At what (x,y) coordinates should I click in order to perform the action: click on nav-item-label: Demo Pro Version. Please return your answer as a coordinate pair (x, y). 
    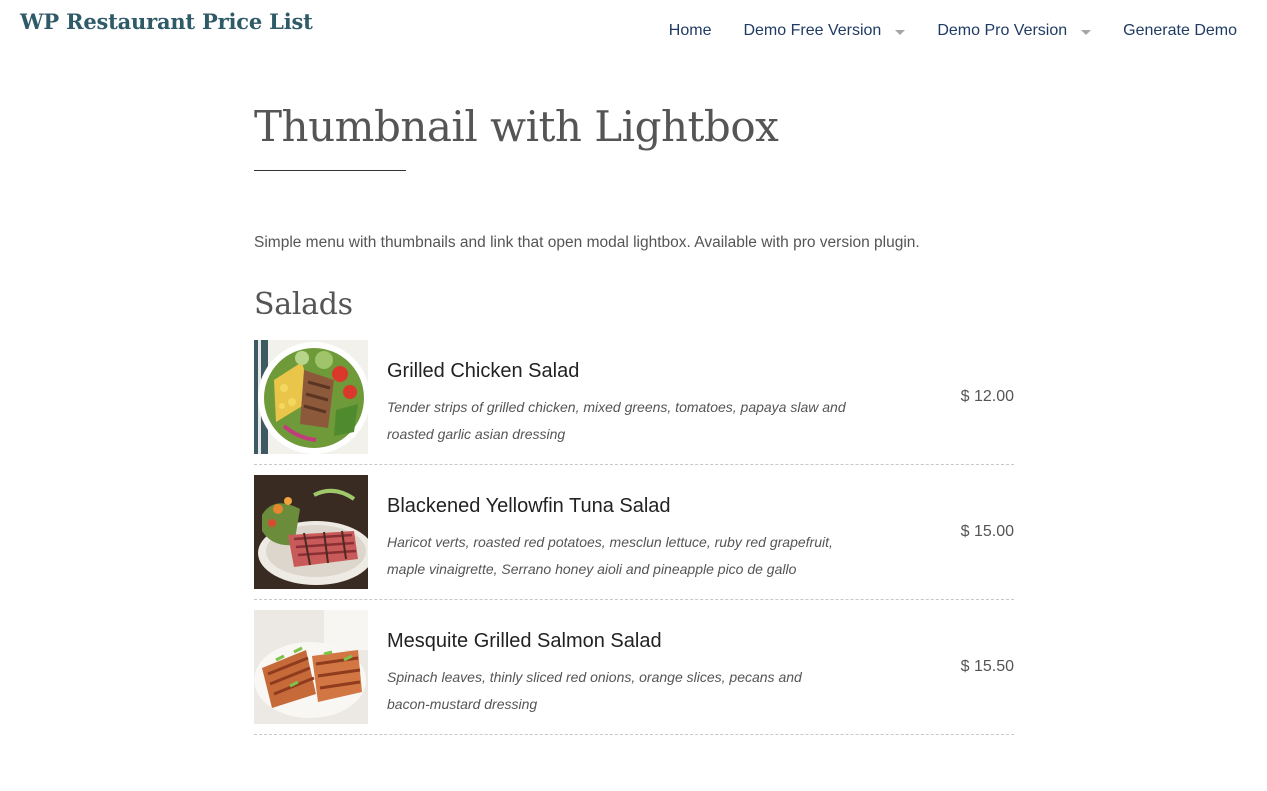
    Looking at the image, I should click on (1002, 30).